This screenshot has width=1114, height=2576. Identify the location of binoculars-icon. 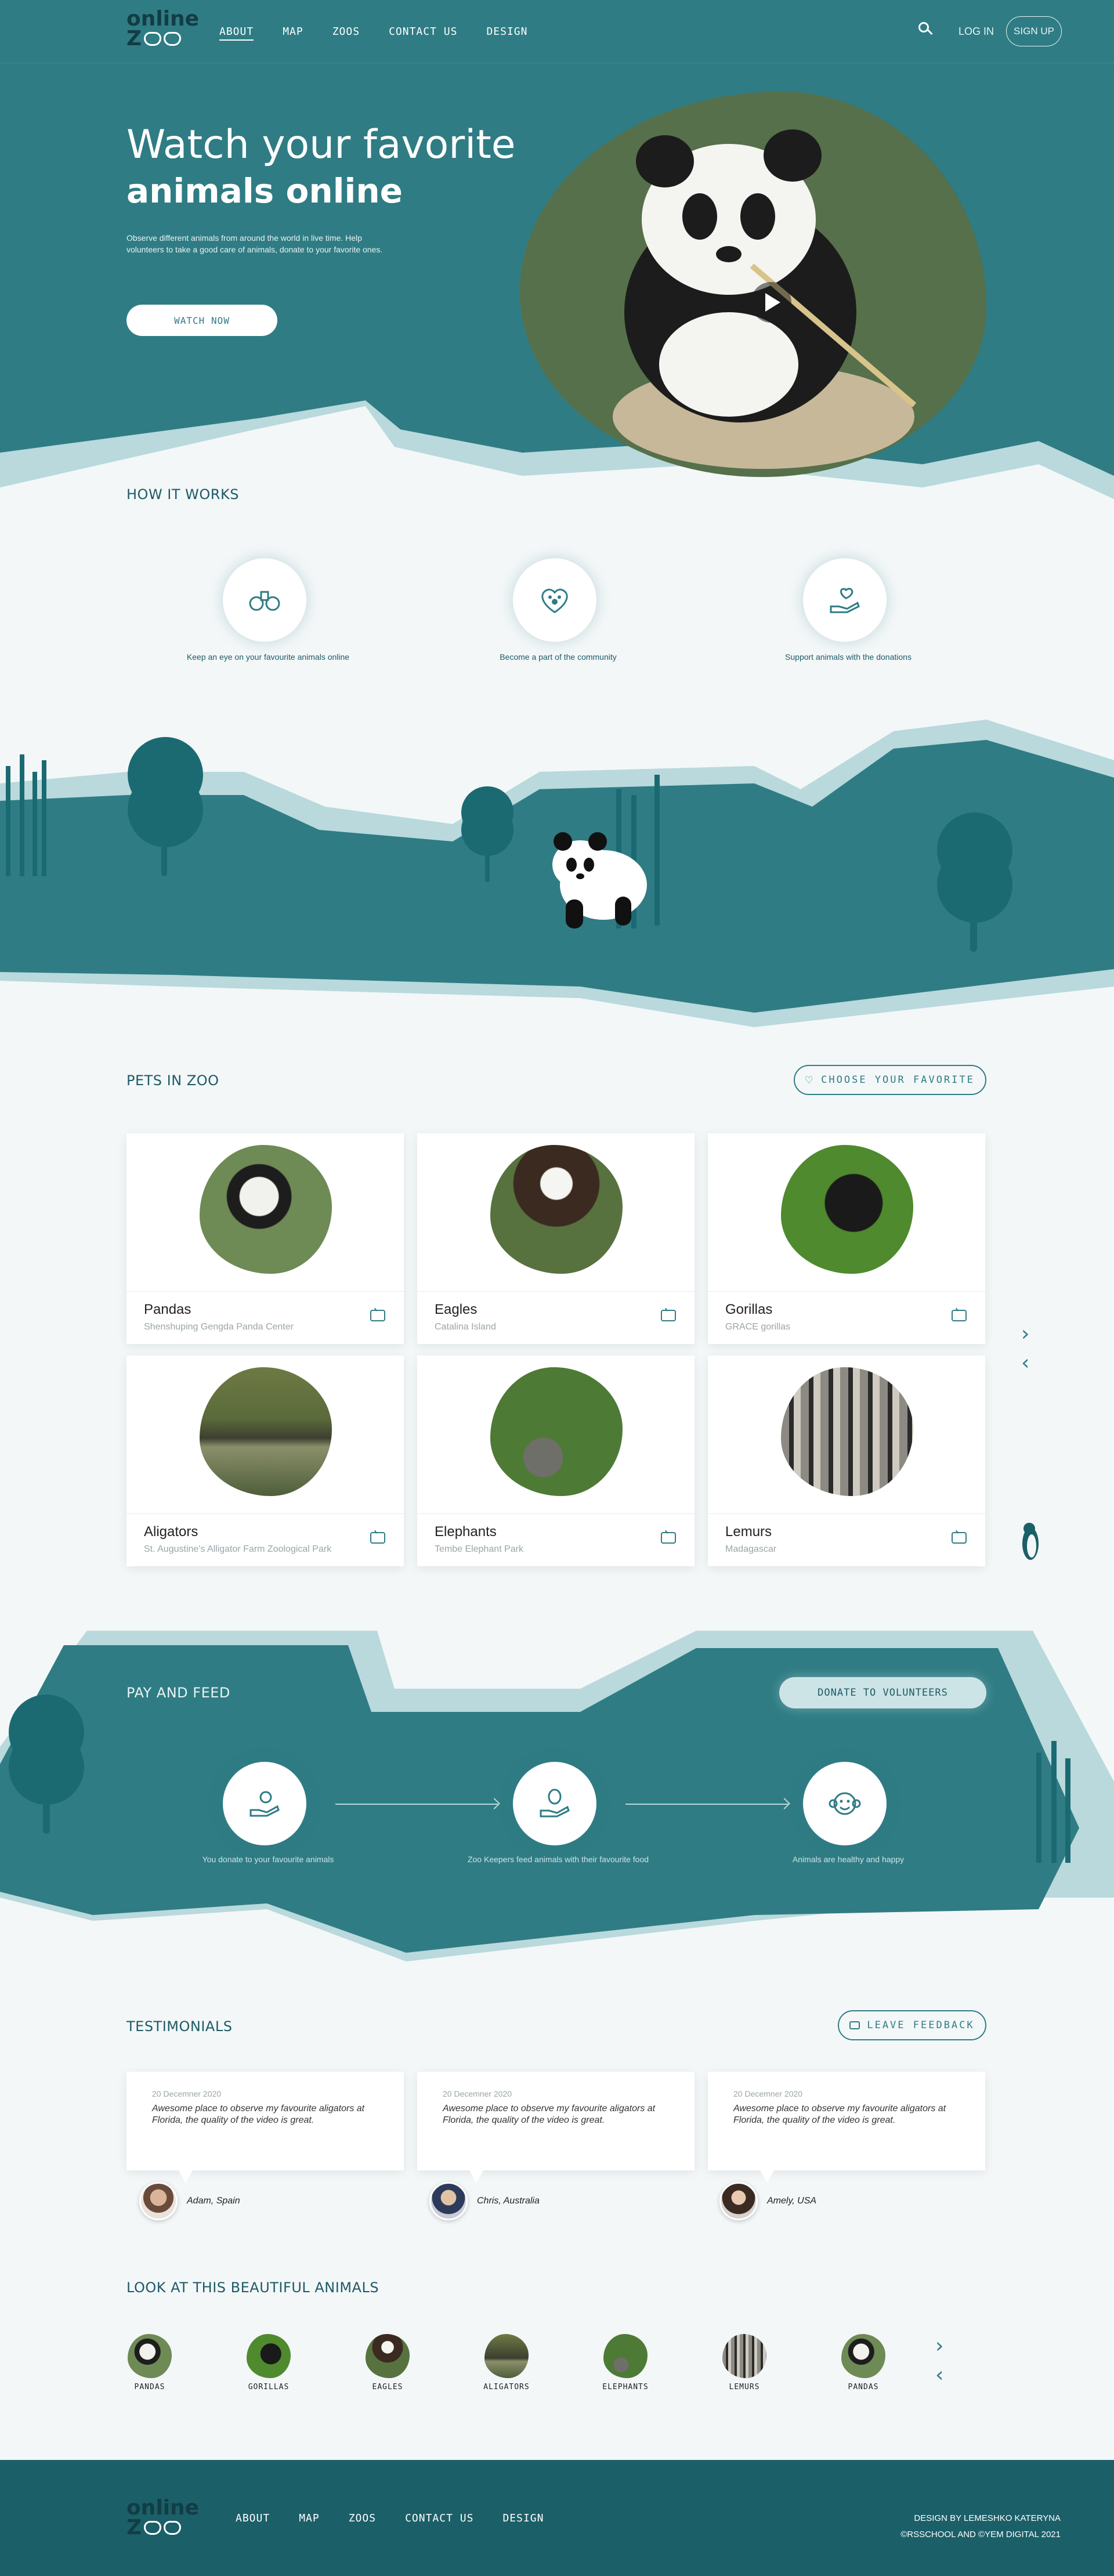
(264, 601).